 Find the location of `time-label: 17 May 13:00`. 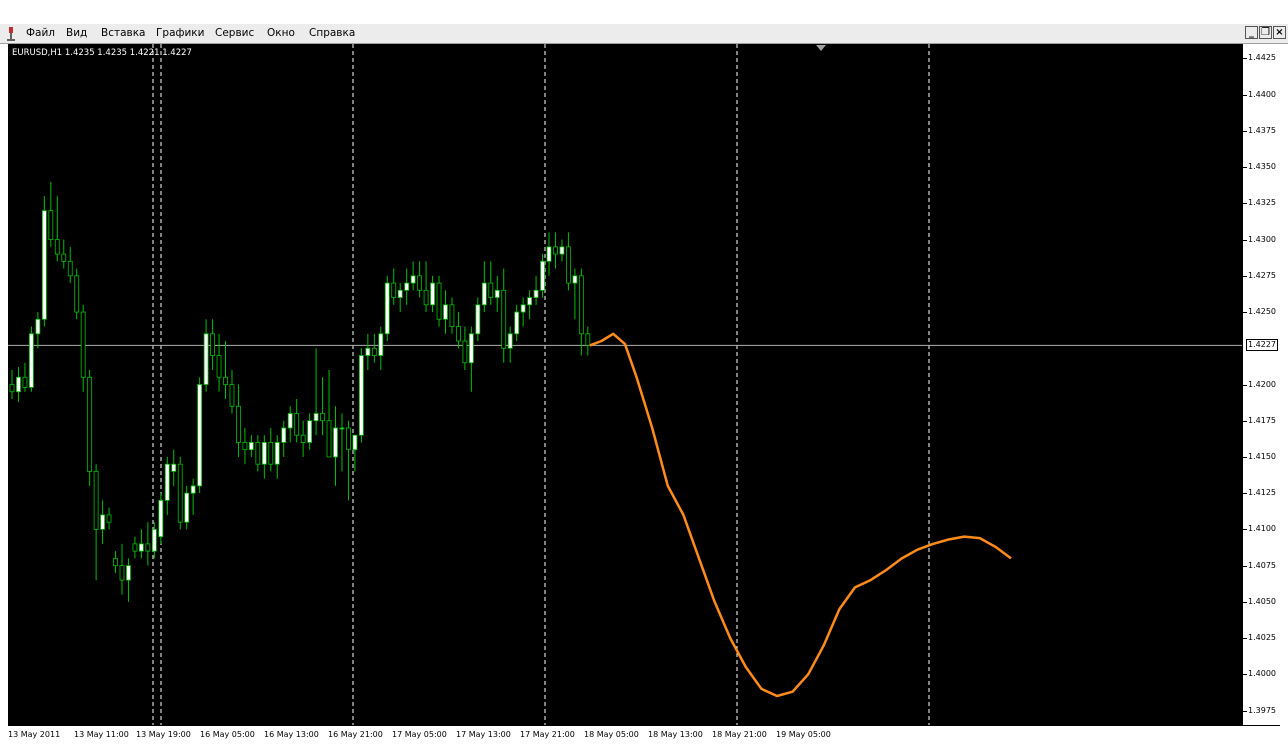

time-label: 17 May 13:00 is located at coordinates (483, 734).